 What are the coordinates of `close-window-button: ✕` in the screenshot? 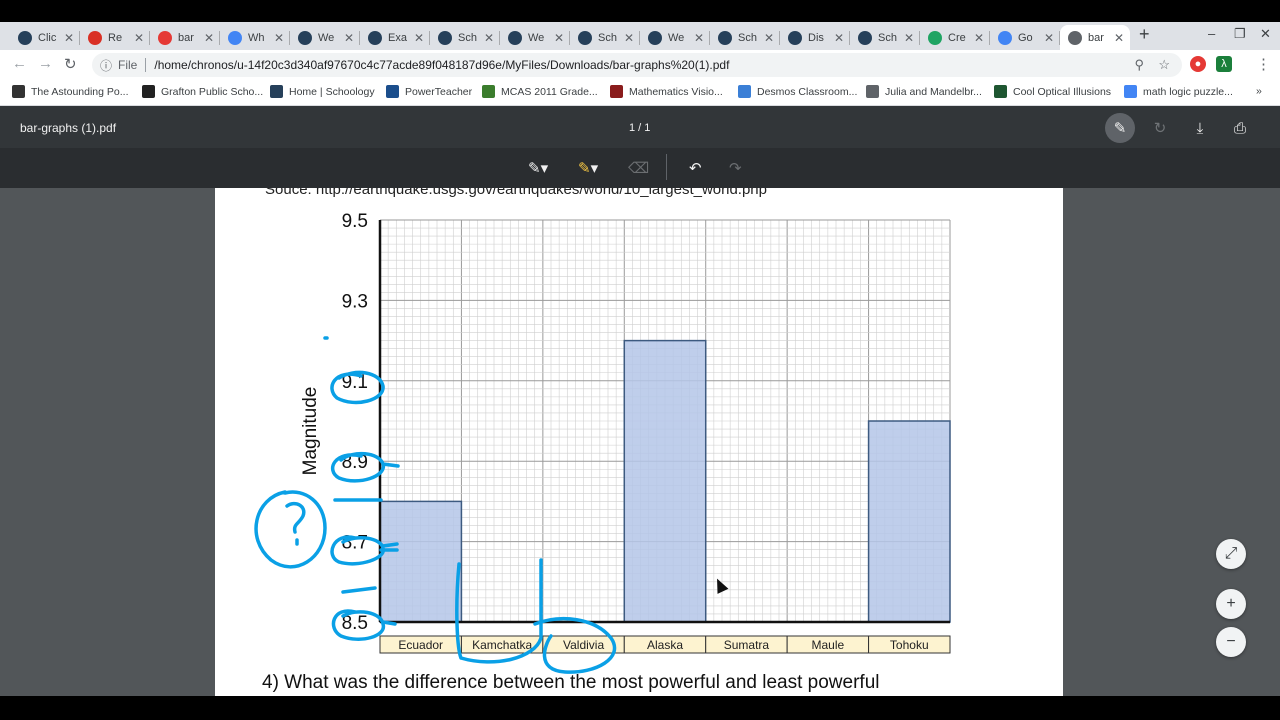 It's located at (1265, 34).